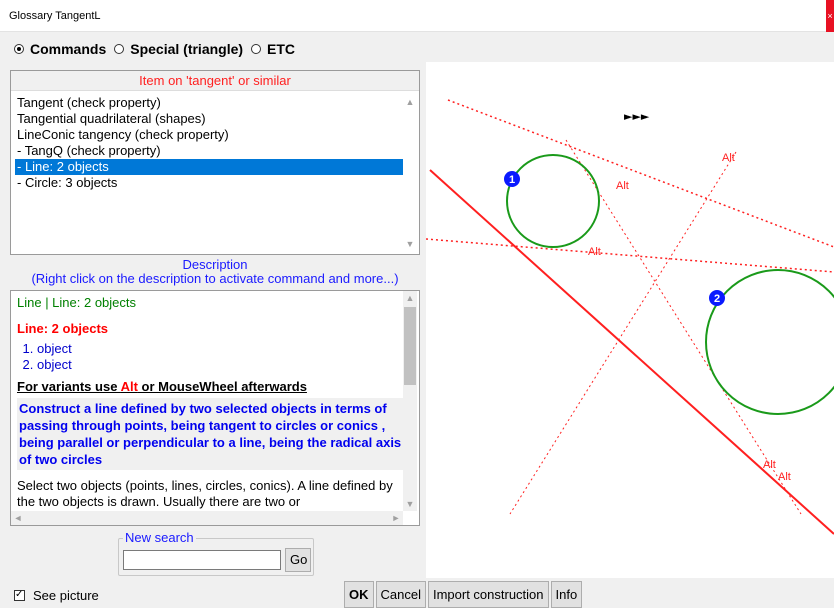  What do you see at coordinates (63, 328) in the screenshot?
I see `description-command-title: Line: 2 objects` at bounding box center [63, 328].